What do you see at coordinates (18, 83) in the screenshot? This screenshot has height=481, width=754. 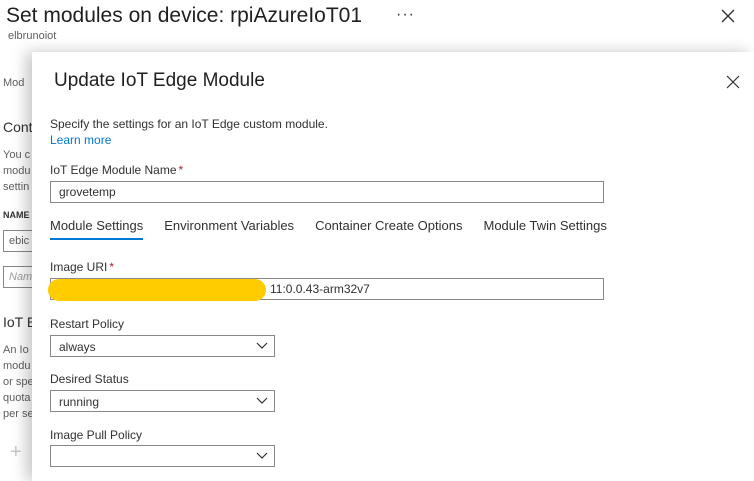 I see `background-tab-fragment: Mod` at bounding box center [18, 83].